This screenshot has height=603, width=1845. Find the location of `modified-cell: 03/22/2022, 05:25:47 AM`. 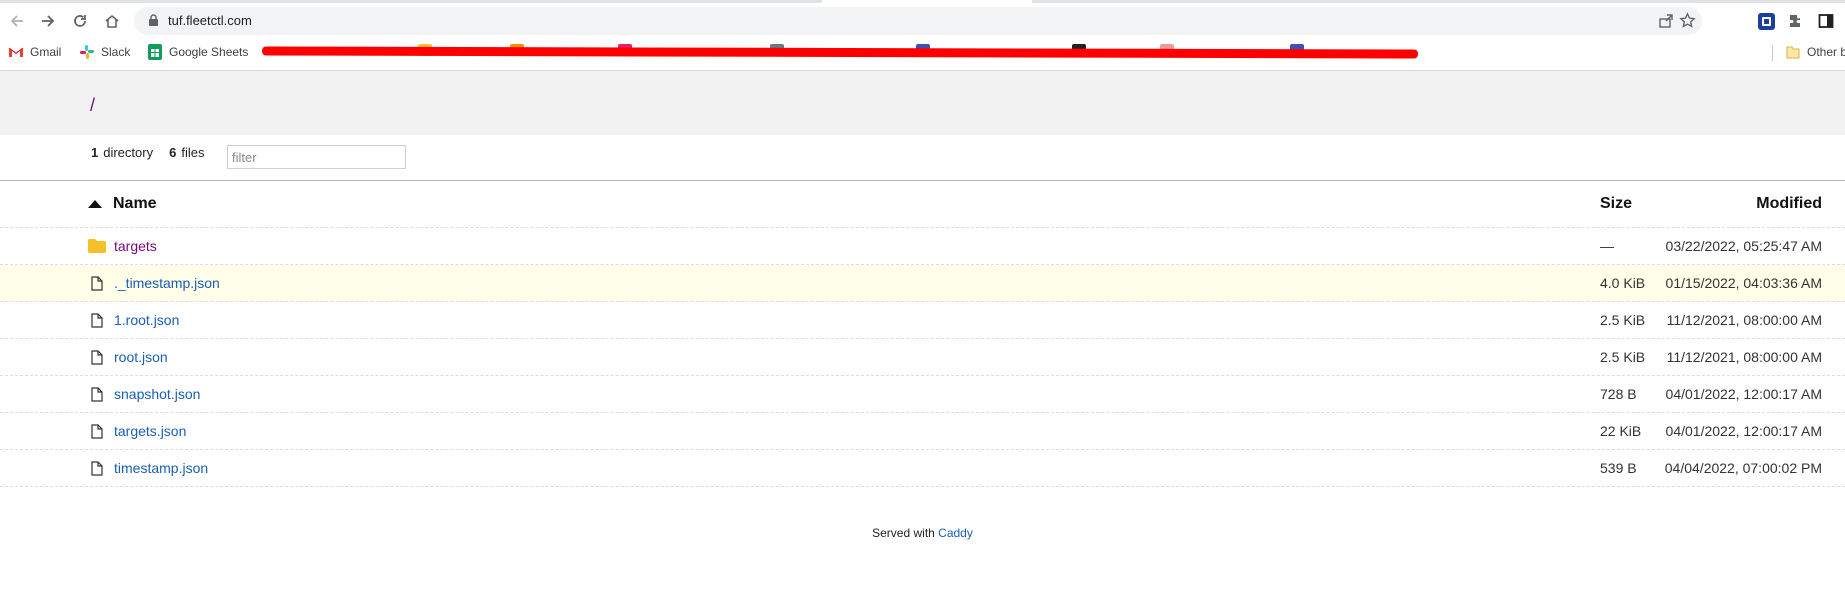

modified-cell: 03/22/2022, 05:25:47 AM is located at coordinates (1743, 246).